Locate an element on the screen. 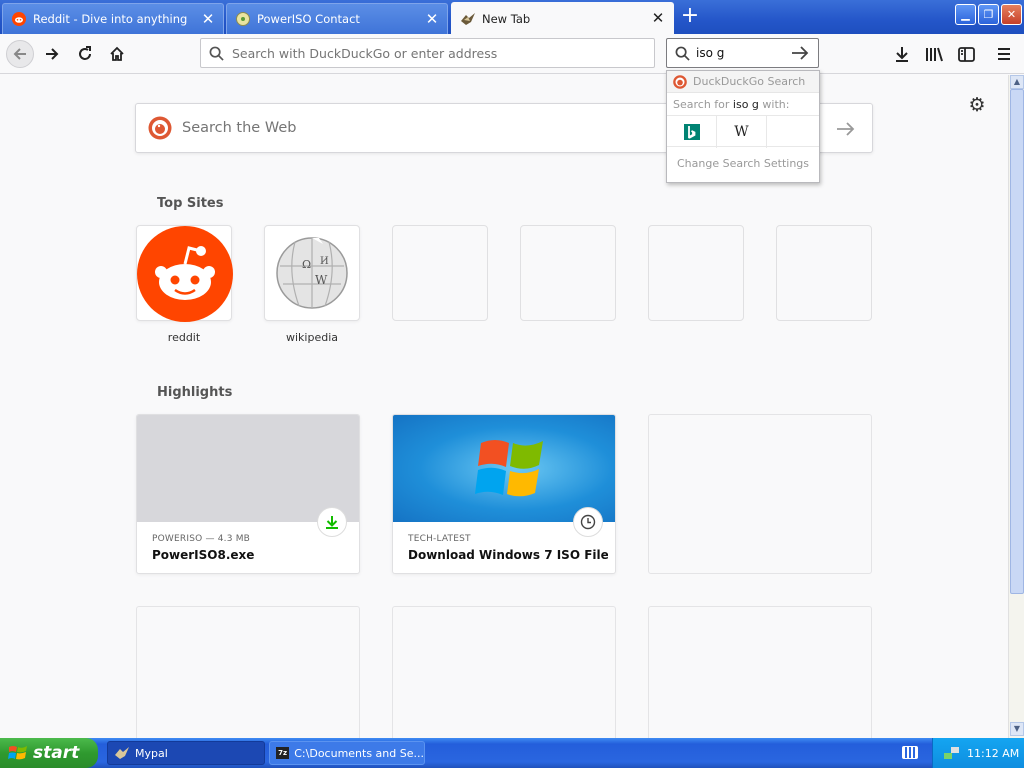  bing-icon is located at coordinates (691, 132).